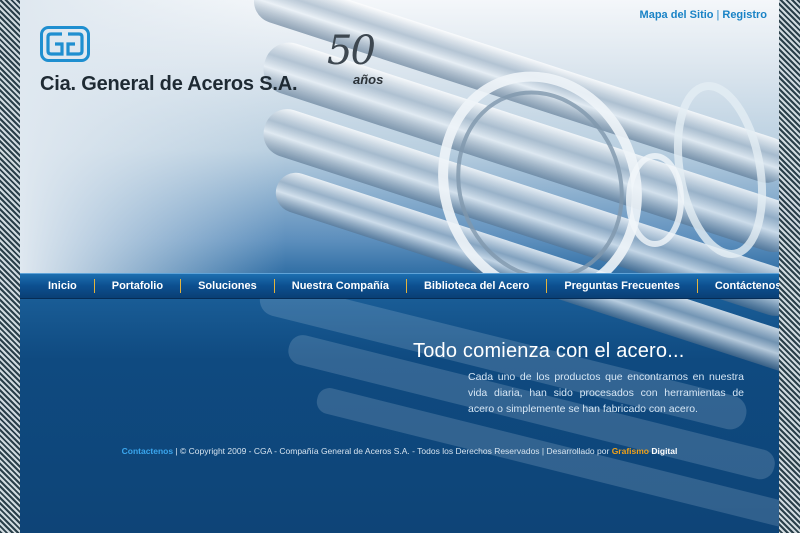 This screenshot has width=800, height=533. I want to click on nav-item-inicio: Inicio, so click(57, 286).